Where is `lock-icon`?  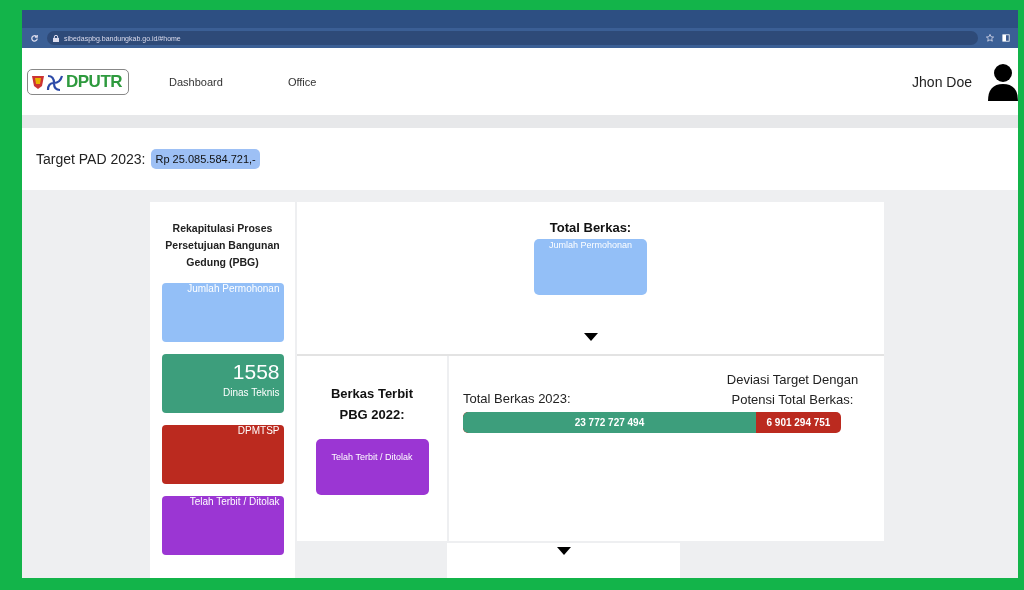 lock-icon is located at coordinates (56, 38).